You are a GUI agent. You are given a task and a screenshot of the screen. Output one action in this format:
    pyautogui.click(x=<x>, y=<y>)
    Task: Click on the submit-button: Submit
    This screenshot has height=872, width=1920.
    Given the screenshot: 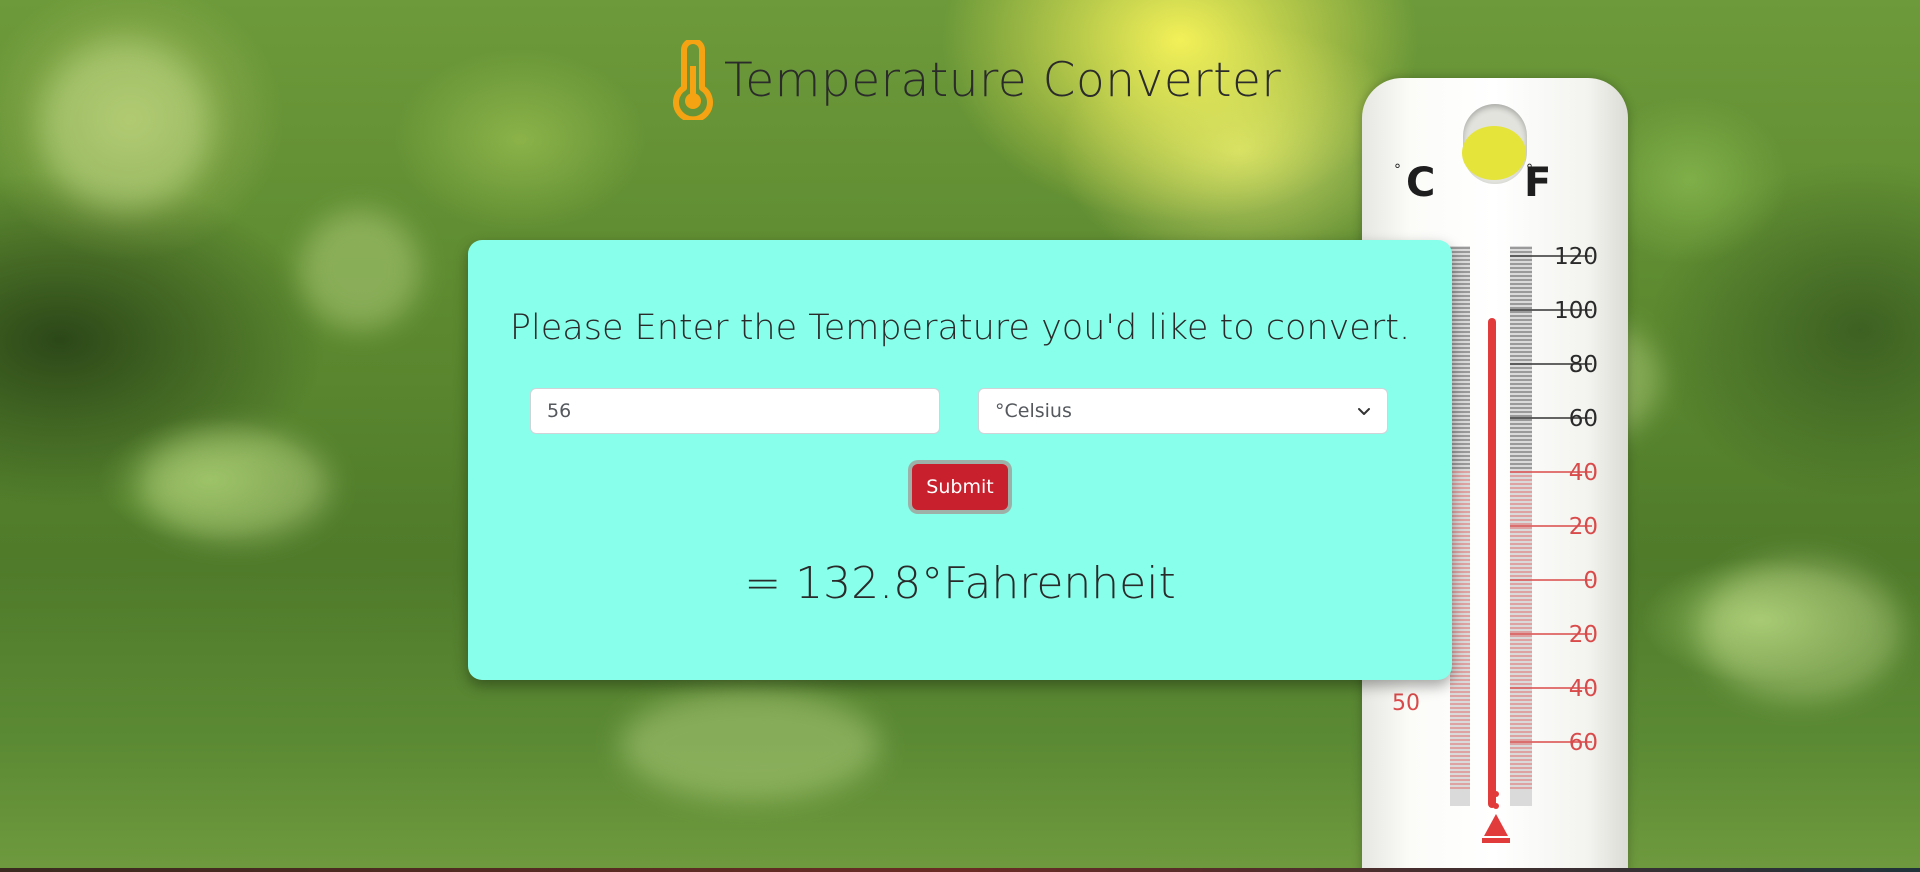 What is the action you would take?
    pyautogui.click(x=960, y=487)
    